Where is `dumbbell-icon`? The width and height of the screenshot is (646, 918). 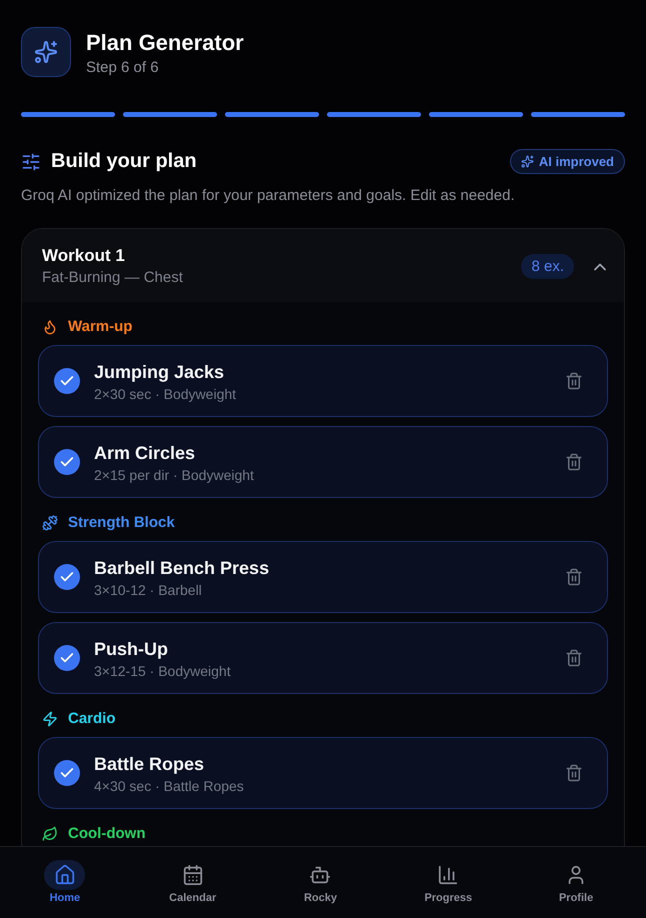
dumbbell-icon is located at coordinates (50, 523).